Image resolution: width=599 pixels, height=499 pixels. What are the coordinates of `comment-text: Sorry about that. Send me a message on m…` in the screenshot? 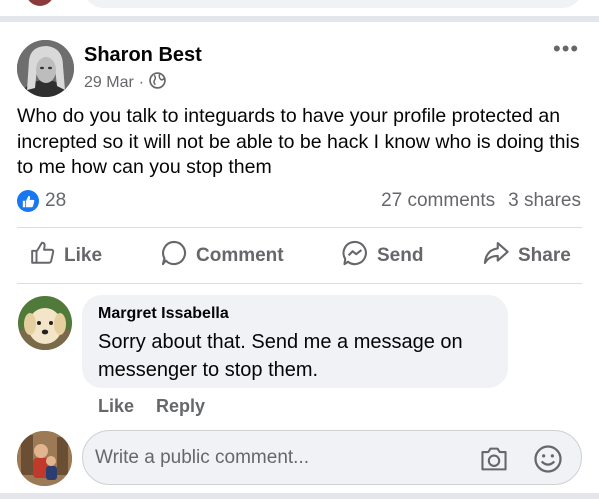 It's located at (280, 356).